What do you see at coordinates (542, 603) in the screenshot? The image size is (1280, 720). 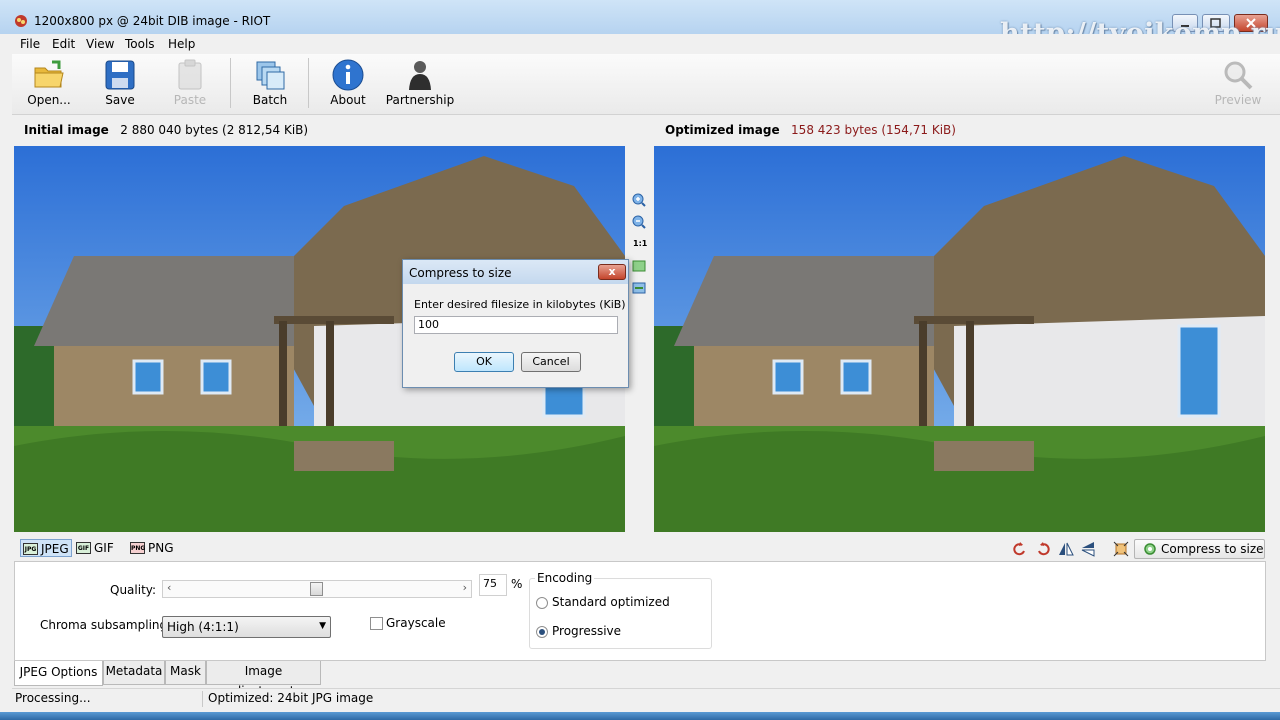 I see `standard-optimized-radio` at bounding box center [542, 603].